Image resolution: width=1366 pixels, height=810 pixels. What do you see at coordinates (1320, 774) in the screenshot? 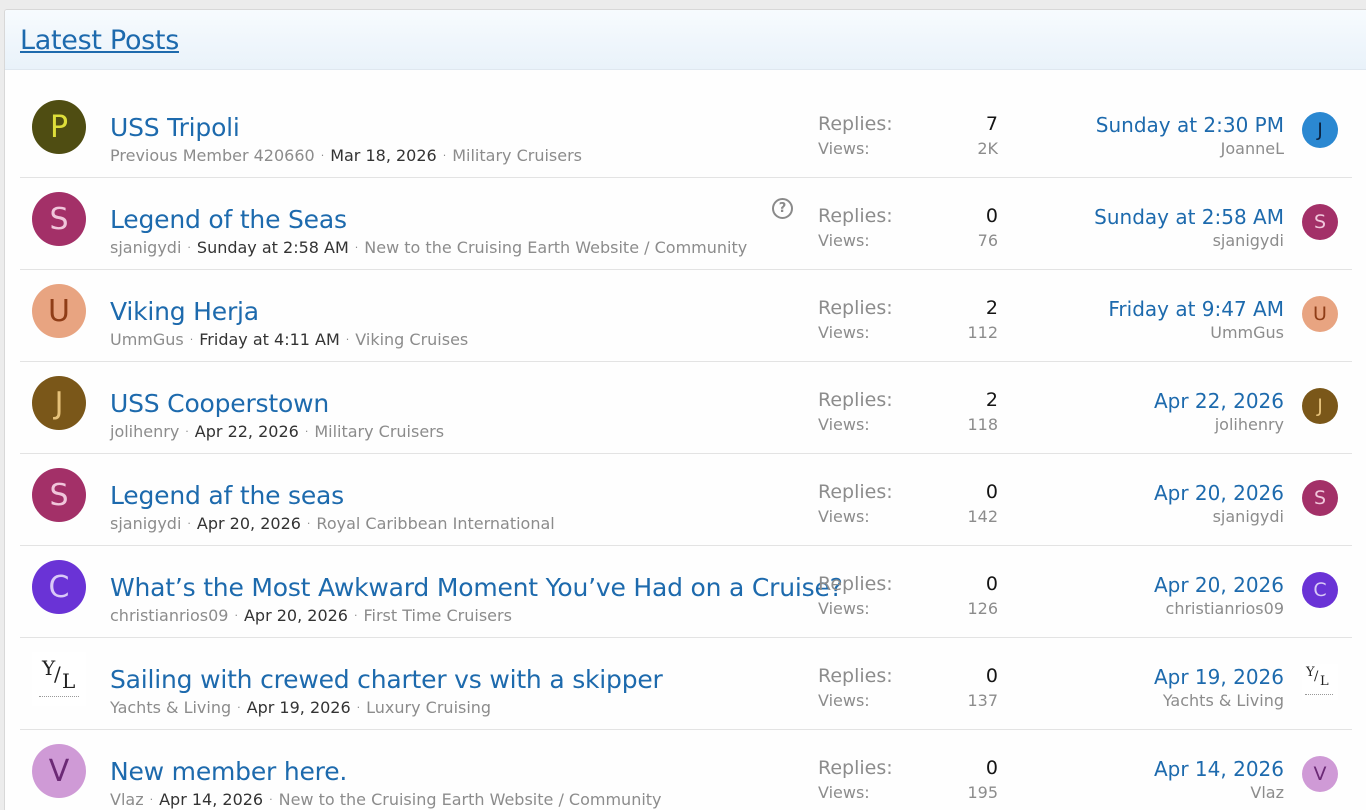
I see `last-poster-avatar: V` at bounding box center [1320, 774].